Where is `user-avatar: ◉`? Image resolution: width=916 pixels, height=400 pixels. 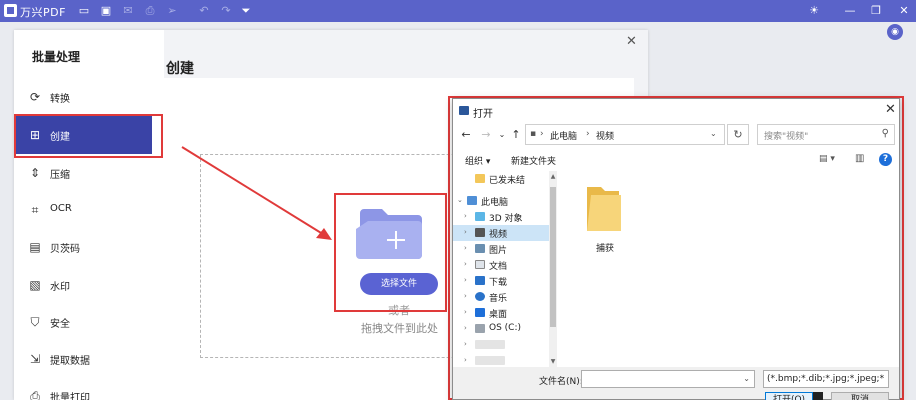 user-avatar: ◉ is located at coordinates (895, 32).